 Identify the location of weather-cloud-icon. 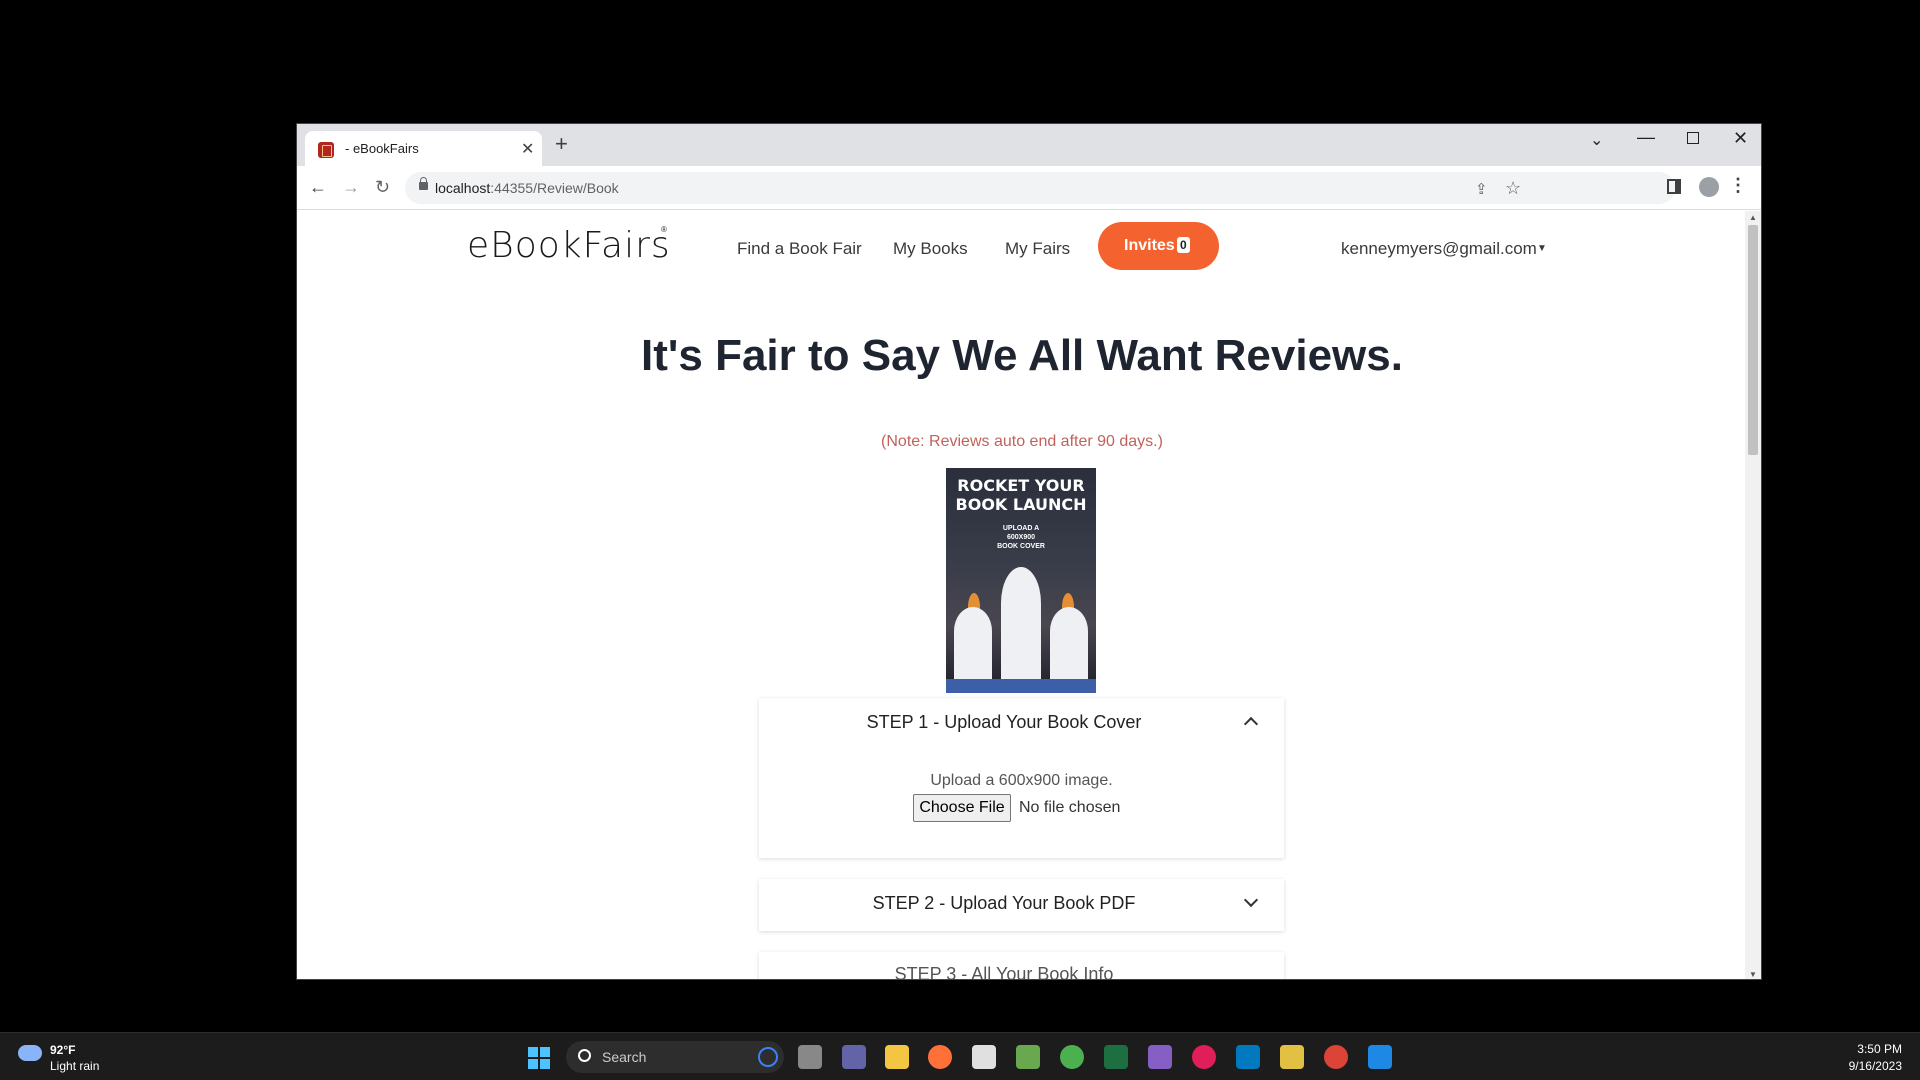
(30, 1053).